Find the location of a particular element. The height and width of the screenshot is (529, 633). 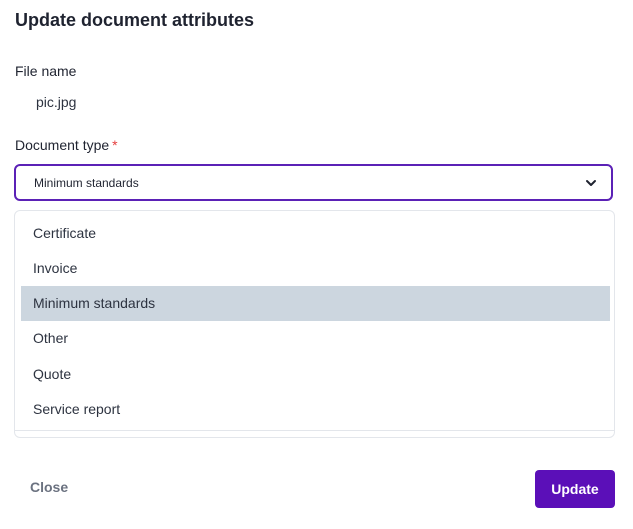

update-button: Update is located at coordinates (575, 489).